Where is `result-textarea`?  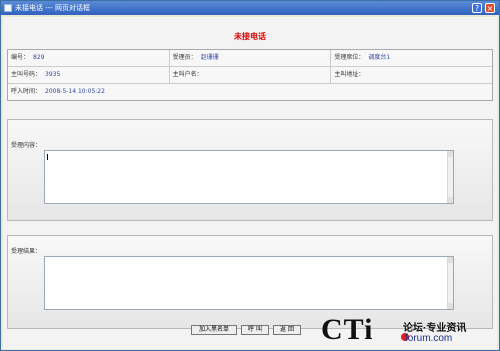
result-textarea is located at coordinates (249, 283).